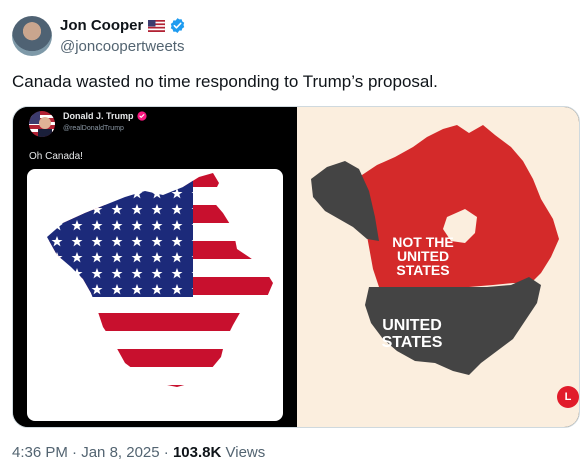 This screenshot has width=587, height=474. Describe the element at coordinates (42, 124) in the screenshot. I see `trump-avatar` at that location.